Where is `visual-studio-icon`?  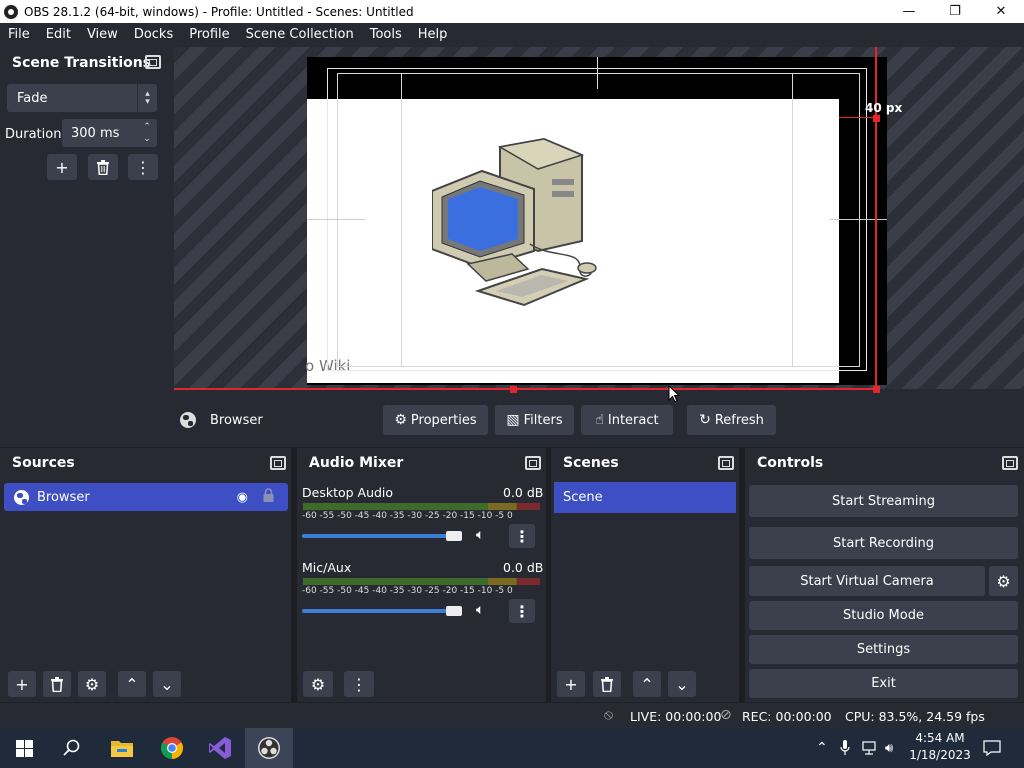
visual-studio-icon is located at coordinates (220, 748).